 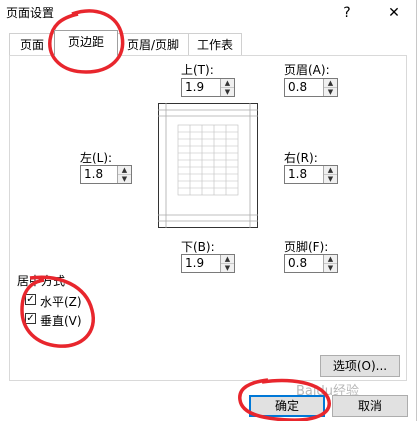 I want to click on bottom-margin-spinner: 1.9 ▲ ▼, so click(x=208, y=263).